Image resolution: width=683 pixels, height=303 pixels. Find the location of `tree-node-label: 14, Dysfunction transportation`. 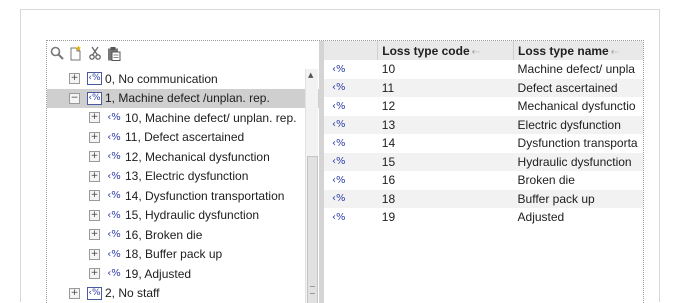

tree-node-label: 14, Dysfunction transportation is located at coordinates (204, 196).